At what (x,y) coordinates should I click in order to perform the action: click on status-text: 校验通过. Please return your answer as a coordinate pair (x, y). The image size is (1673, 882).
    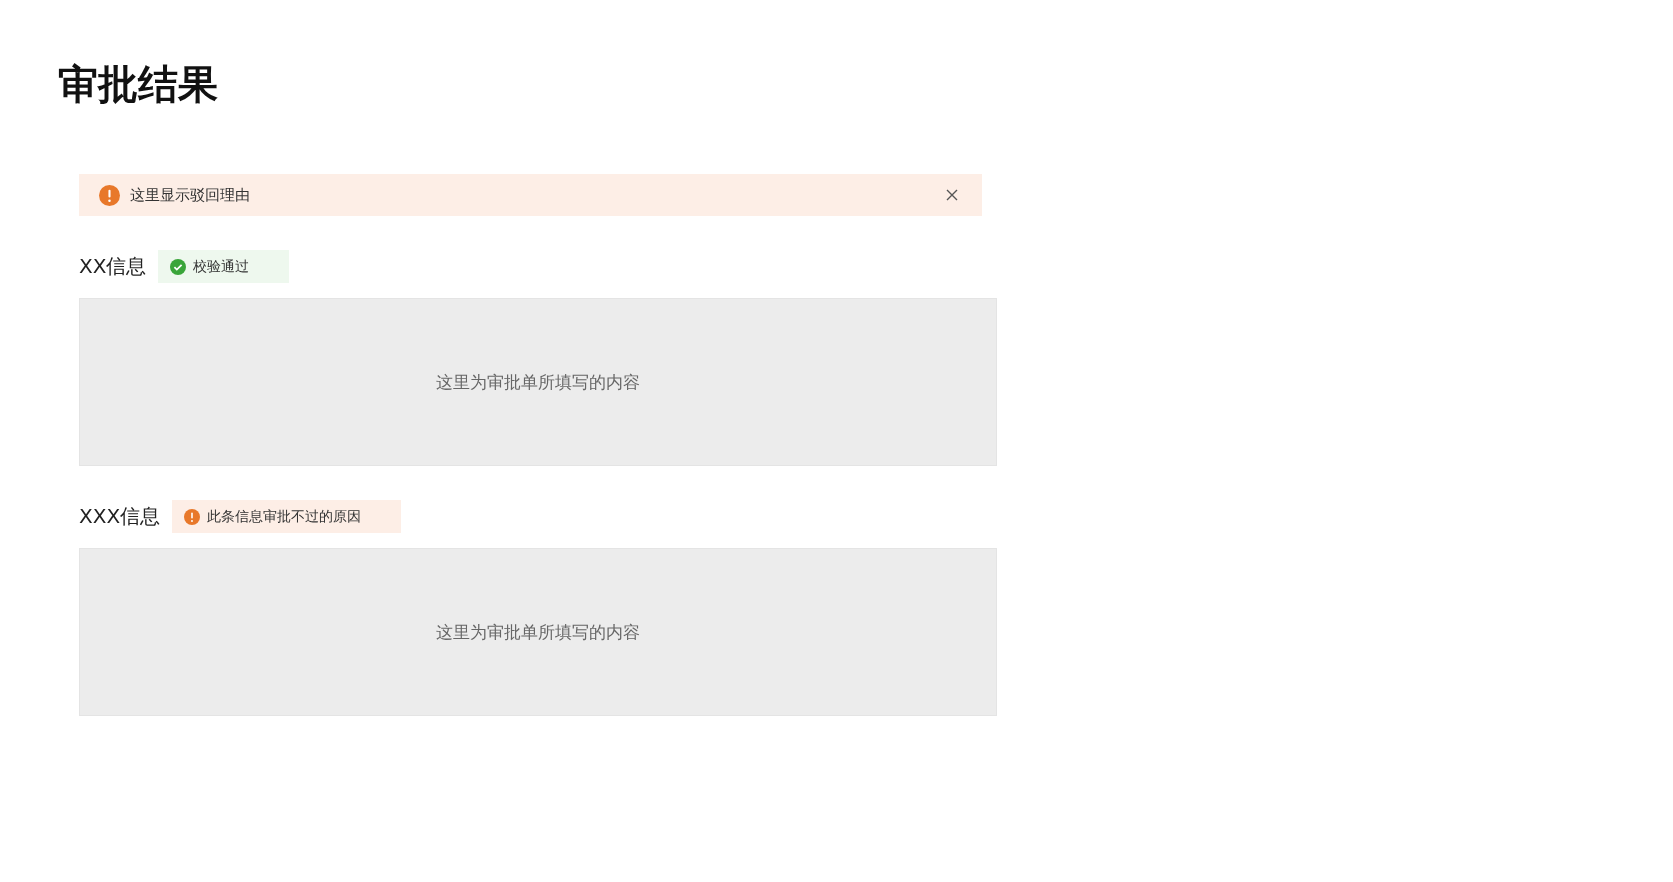
    Looking at the image, I should click on (221, 266).